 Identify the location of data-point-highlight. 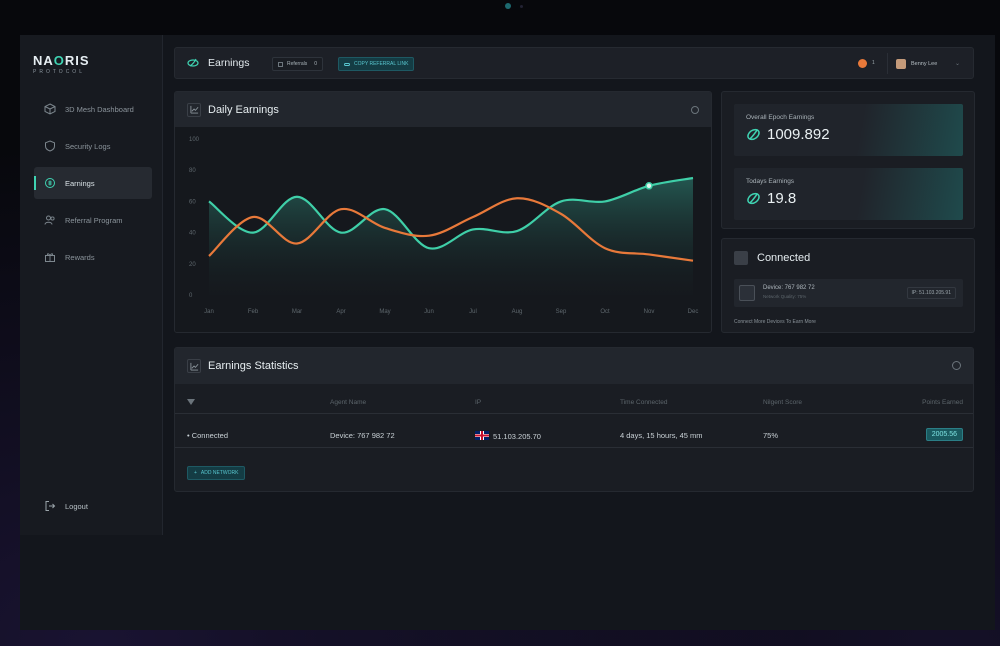
(649, 186).